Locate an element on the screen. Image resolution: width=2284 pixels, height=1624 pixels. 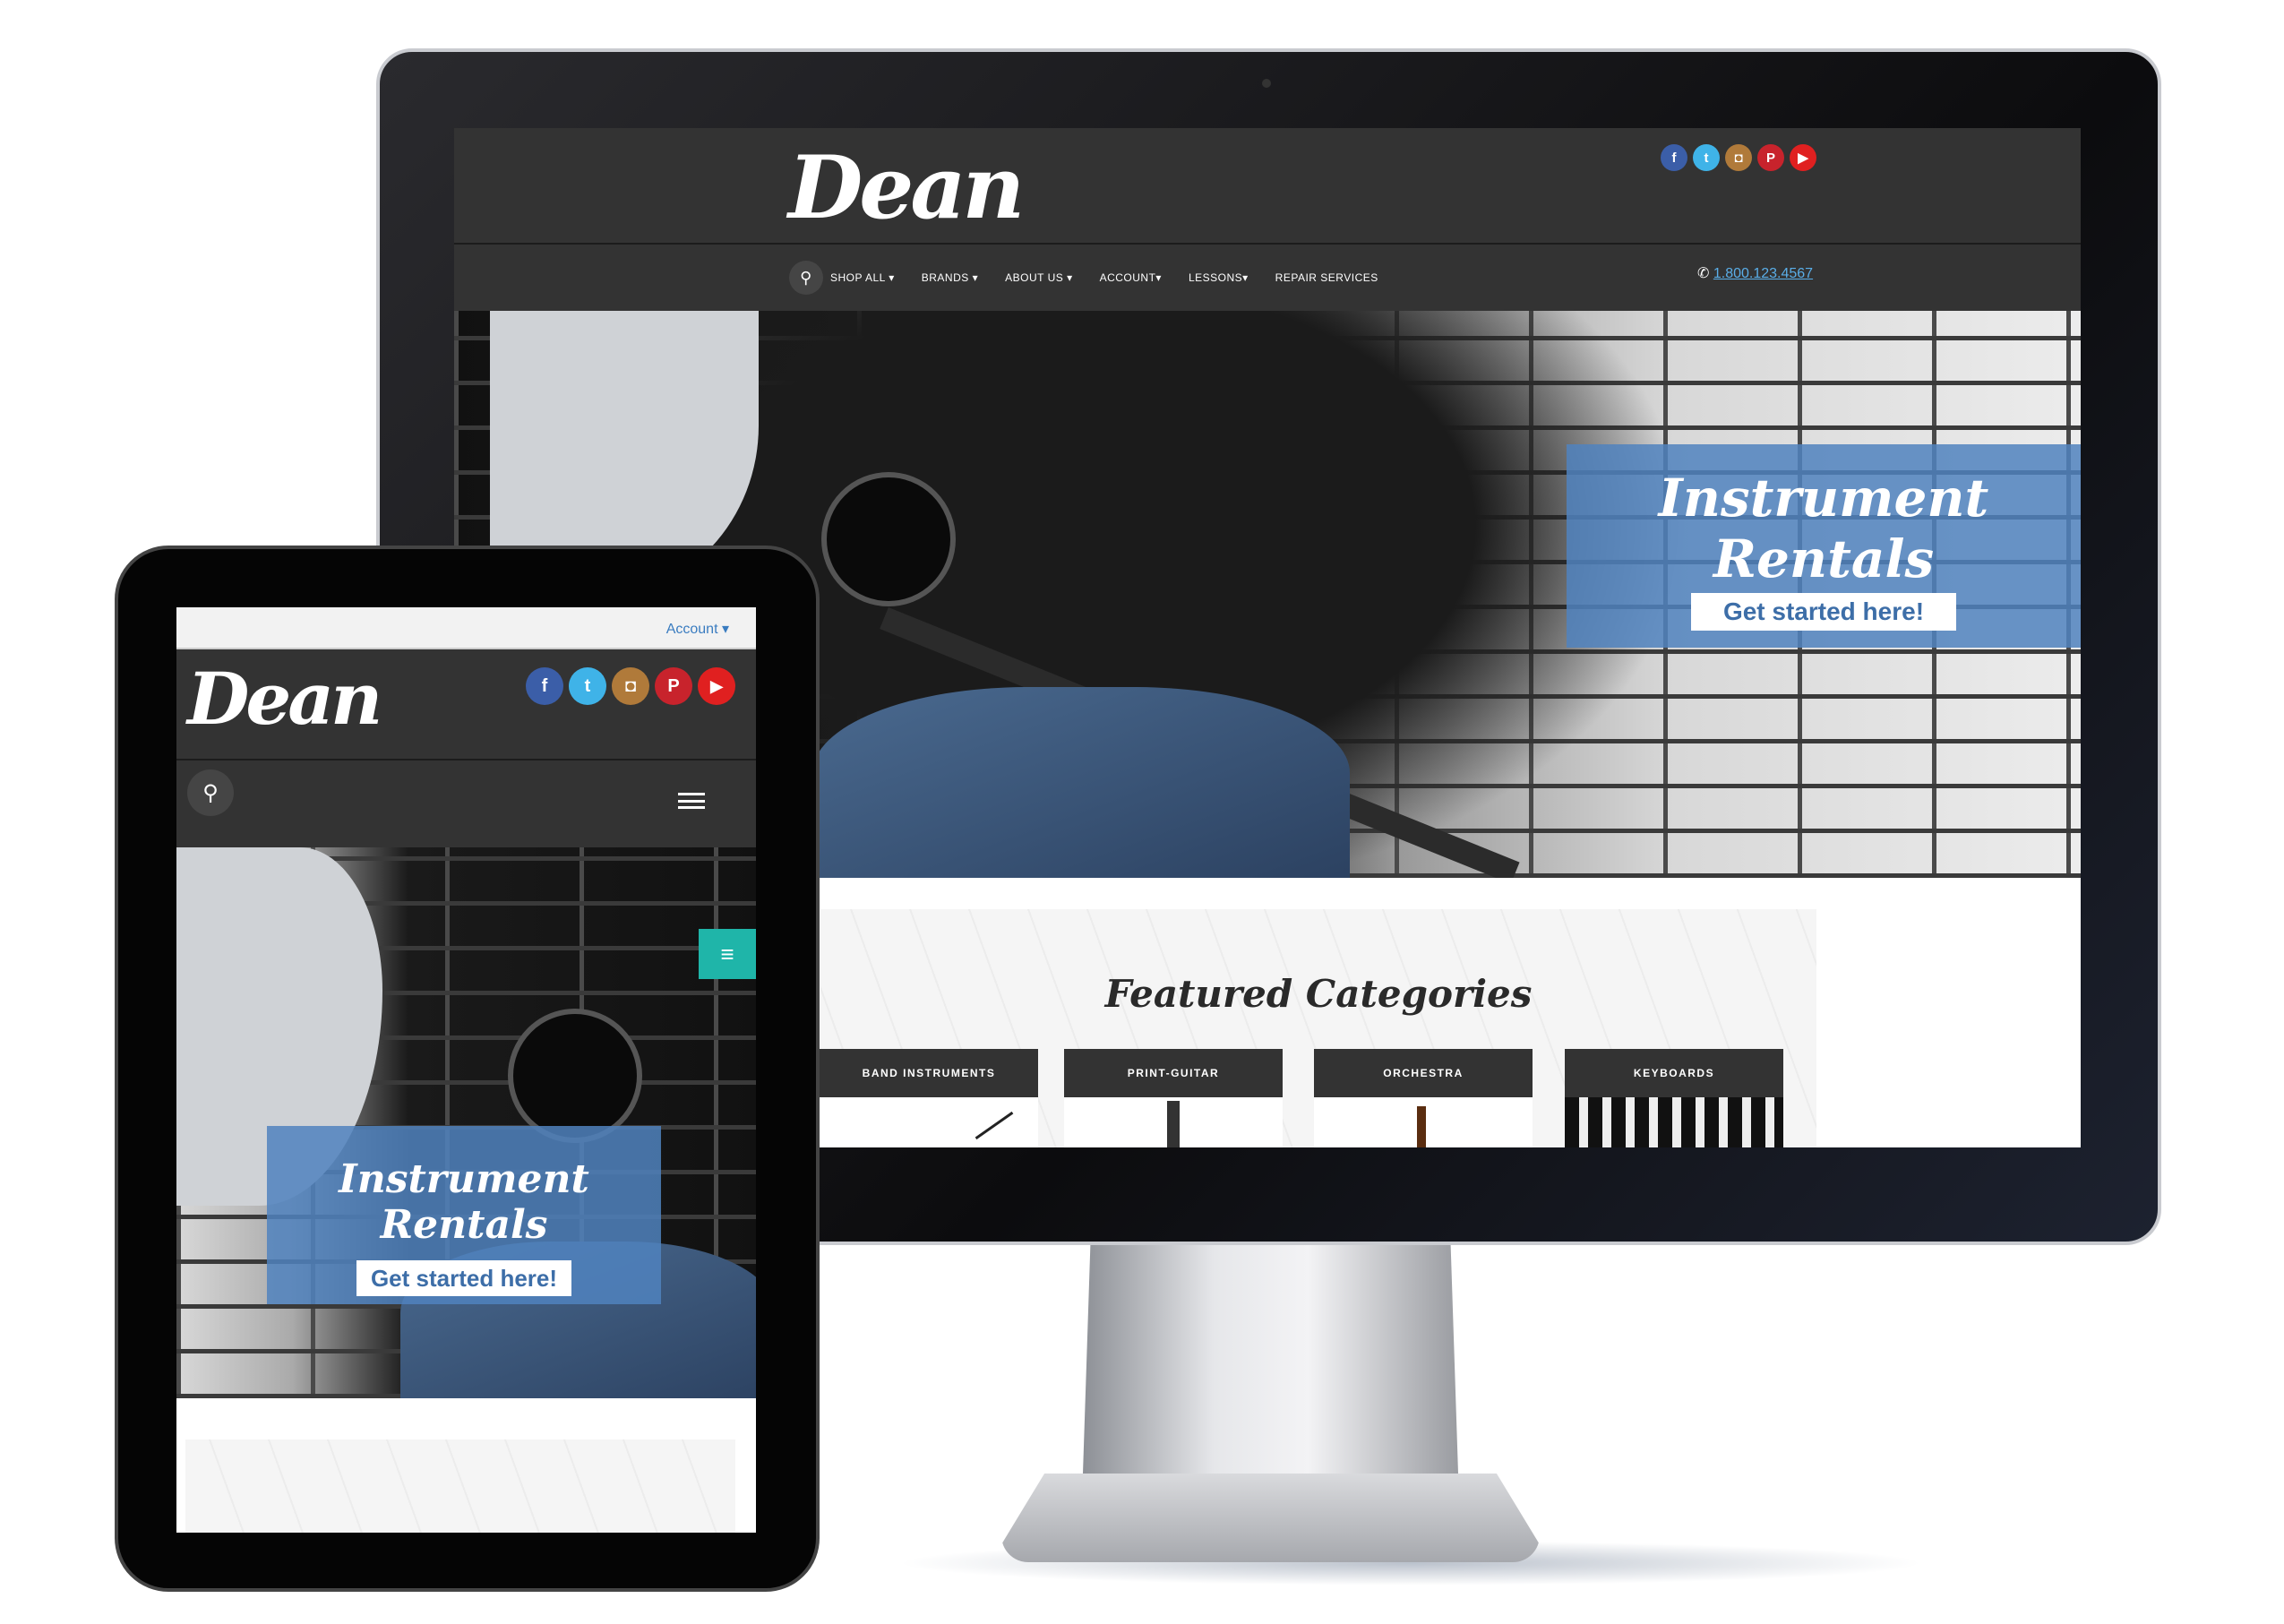
tablet-nav: ⚲ is located at coordinates (466, 803).